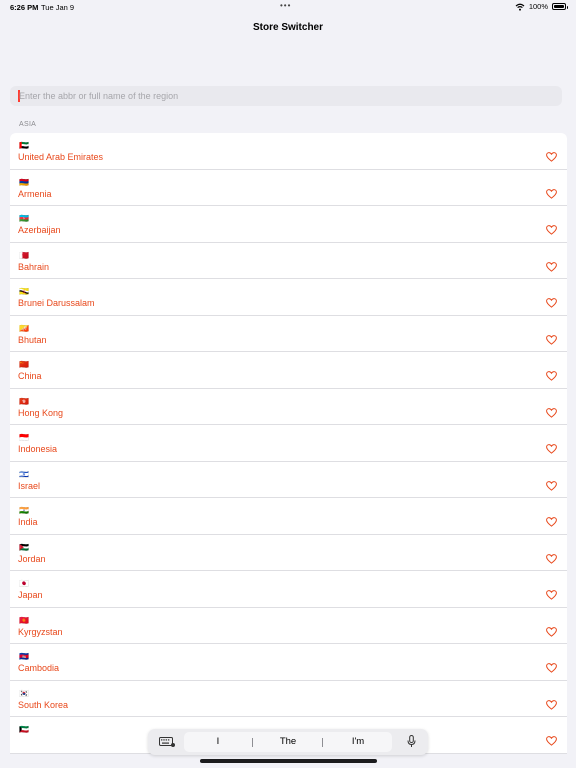 Image resolution: width=576 pixels, height=768 pixels. Describe the element at coordinates (39, 230) in the screenshot. I see `region-name: Azerbaijan` at that location.